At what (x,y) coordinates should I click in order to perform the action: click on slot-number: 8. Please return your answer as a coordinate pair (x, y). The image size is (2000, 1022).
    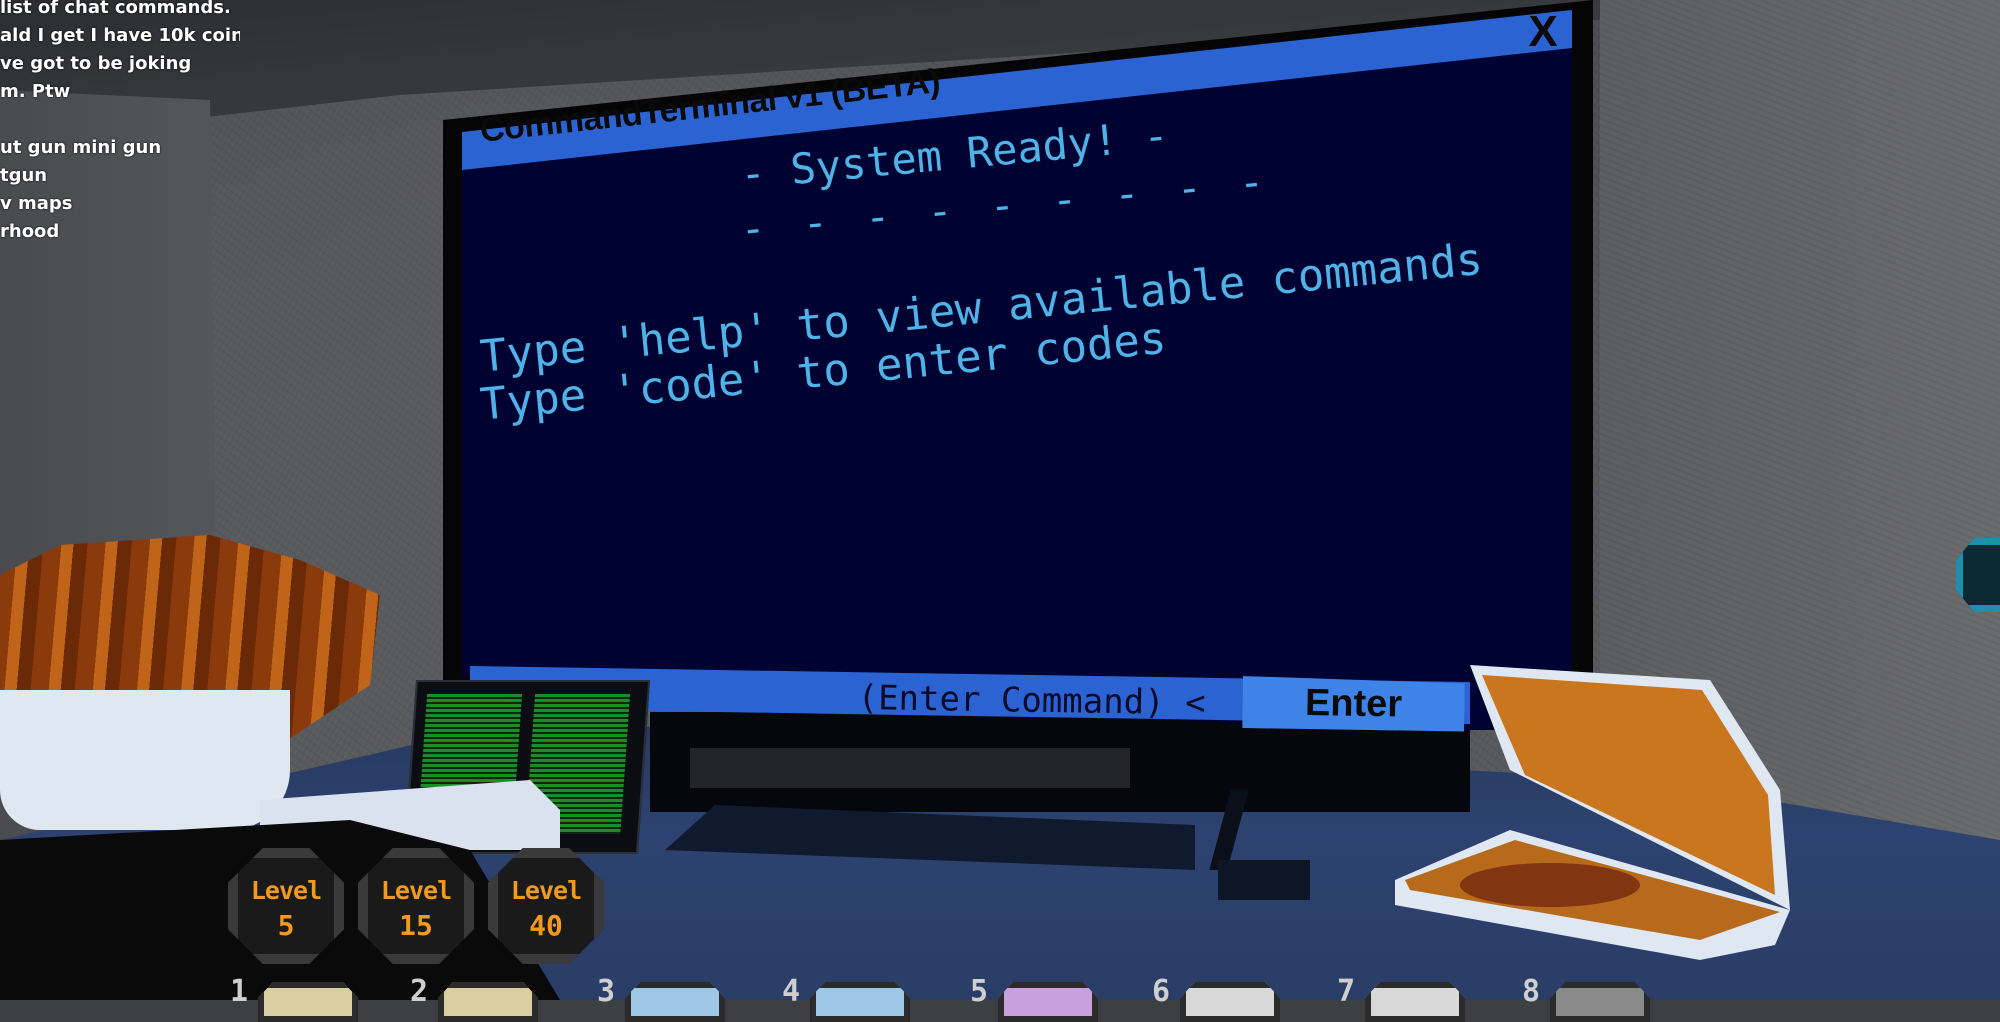
    Looking at the image, I should click on (1531, 991).